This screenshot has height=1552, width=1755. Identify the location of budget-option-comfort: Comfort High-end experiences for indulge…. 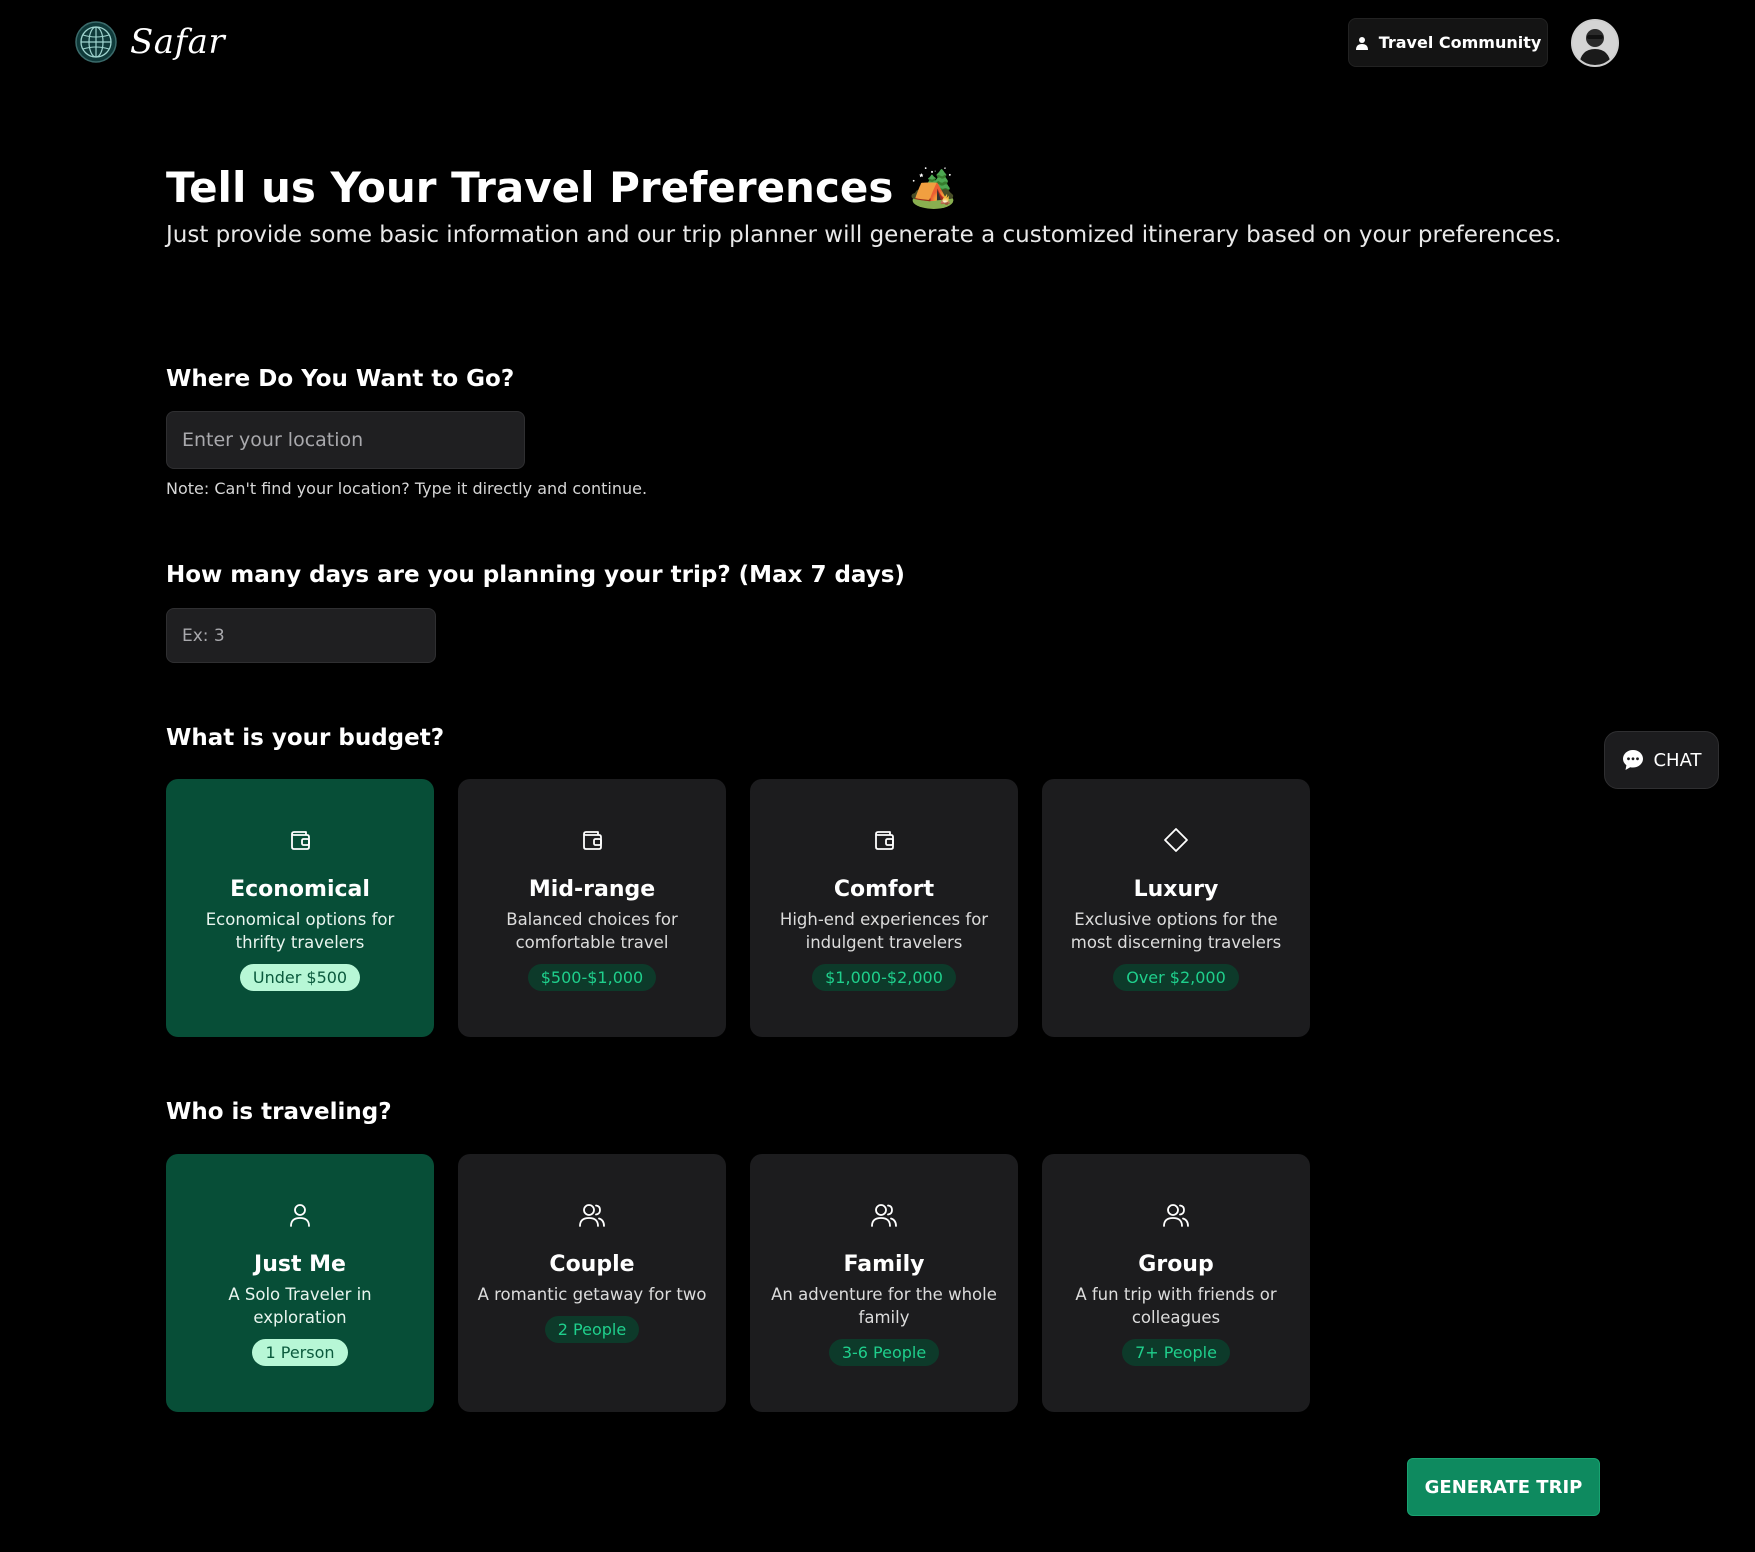
(884, 908).